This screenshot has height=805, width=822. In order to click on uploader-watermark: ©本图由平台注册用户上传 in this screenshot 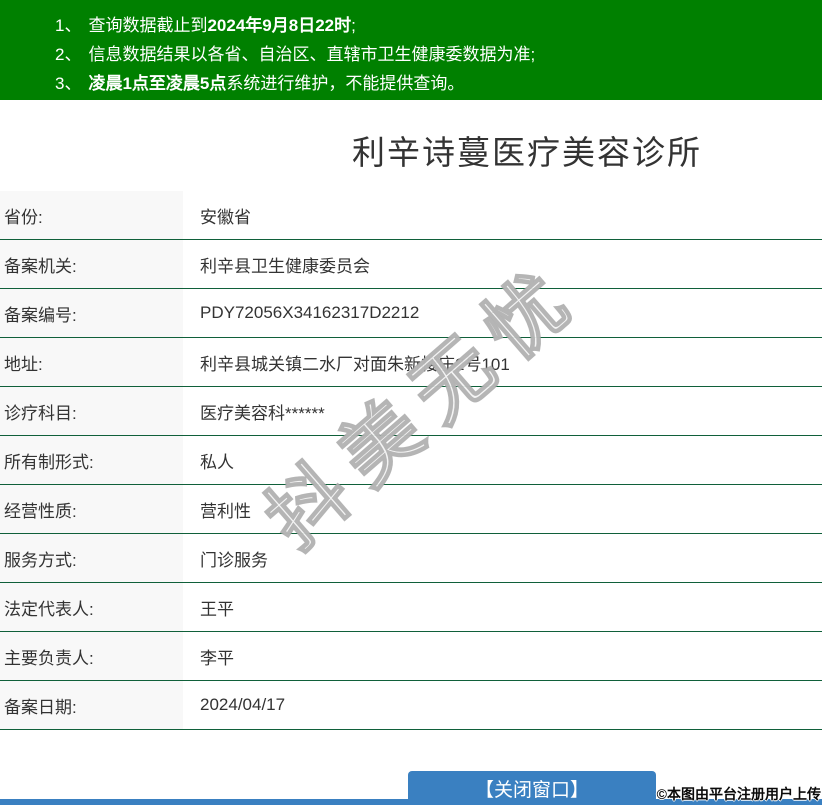, I will do `click(738, 794)`.